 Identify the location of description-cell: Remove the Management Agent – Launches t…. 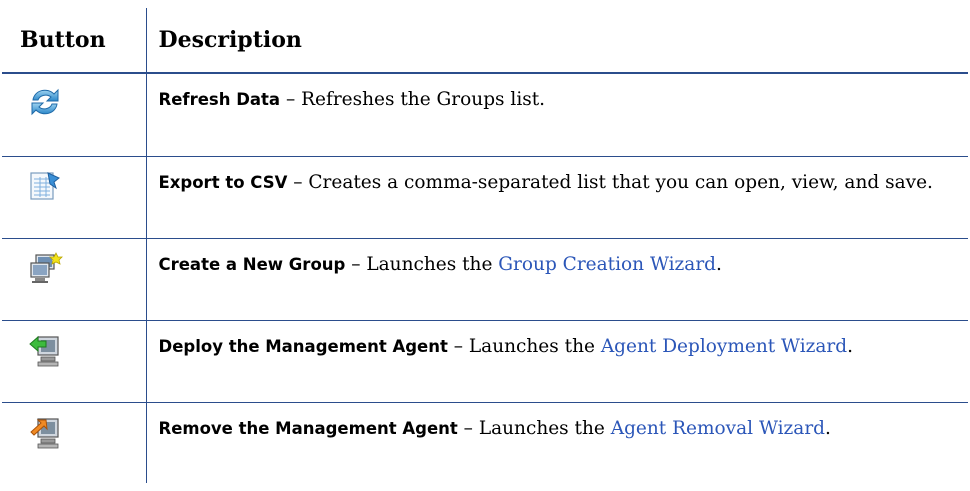
(556, 442).